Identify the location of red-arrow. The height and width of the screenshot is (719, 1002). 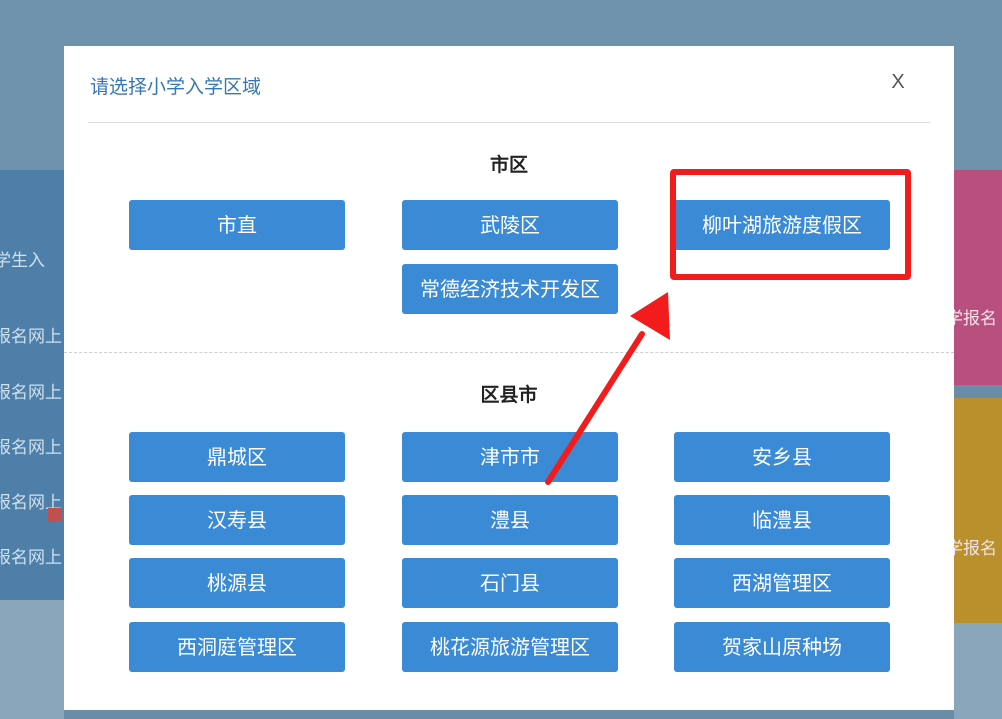
(607, 388).